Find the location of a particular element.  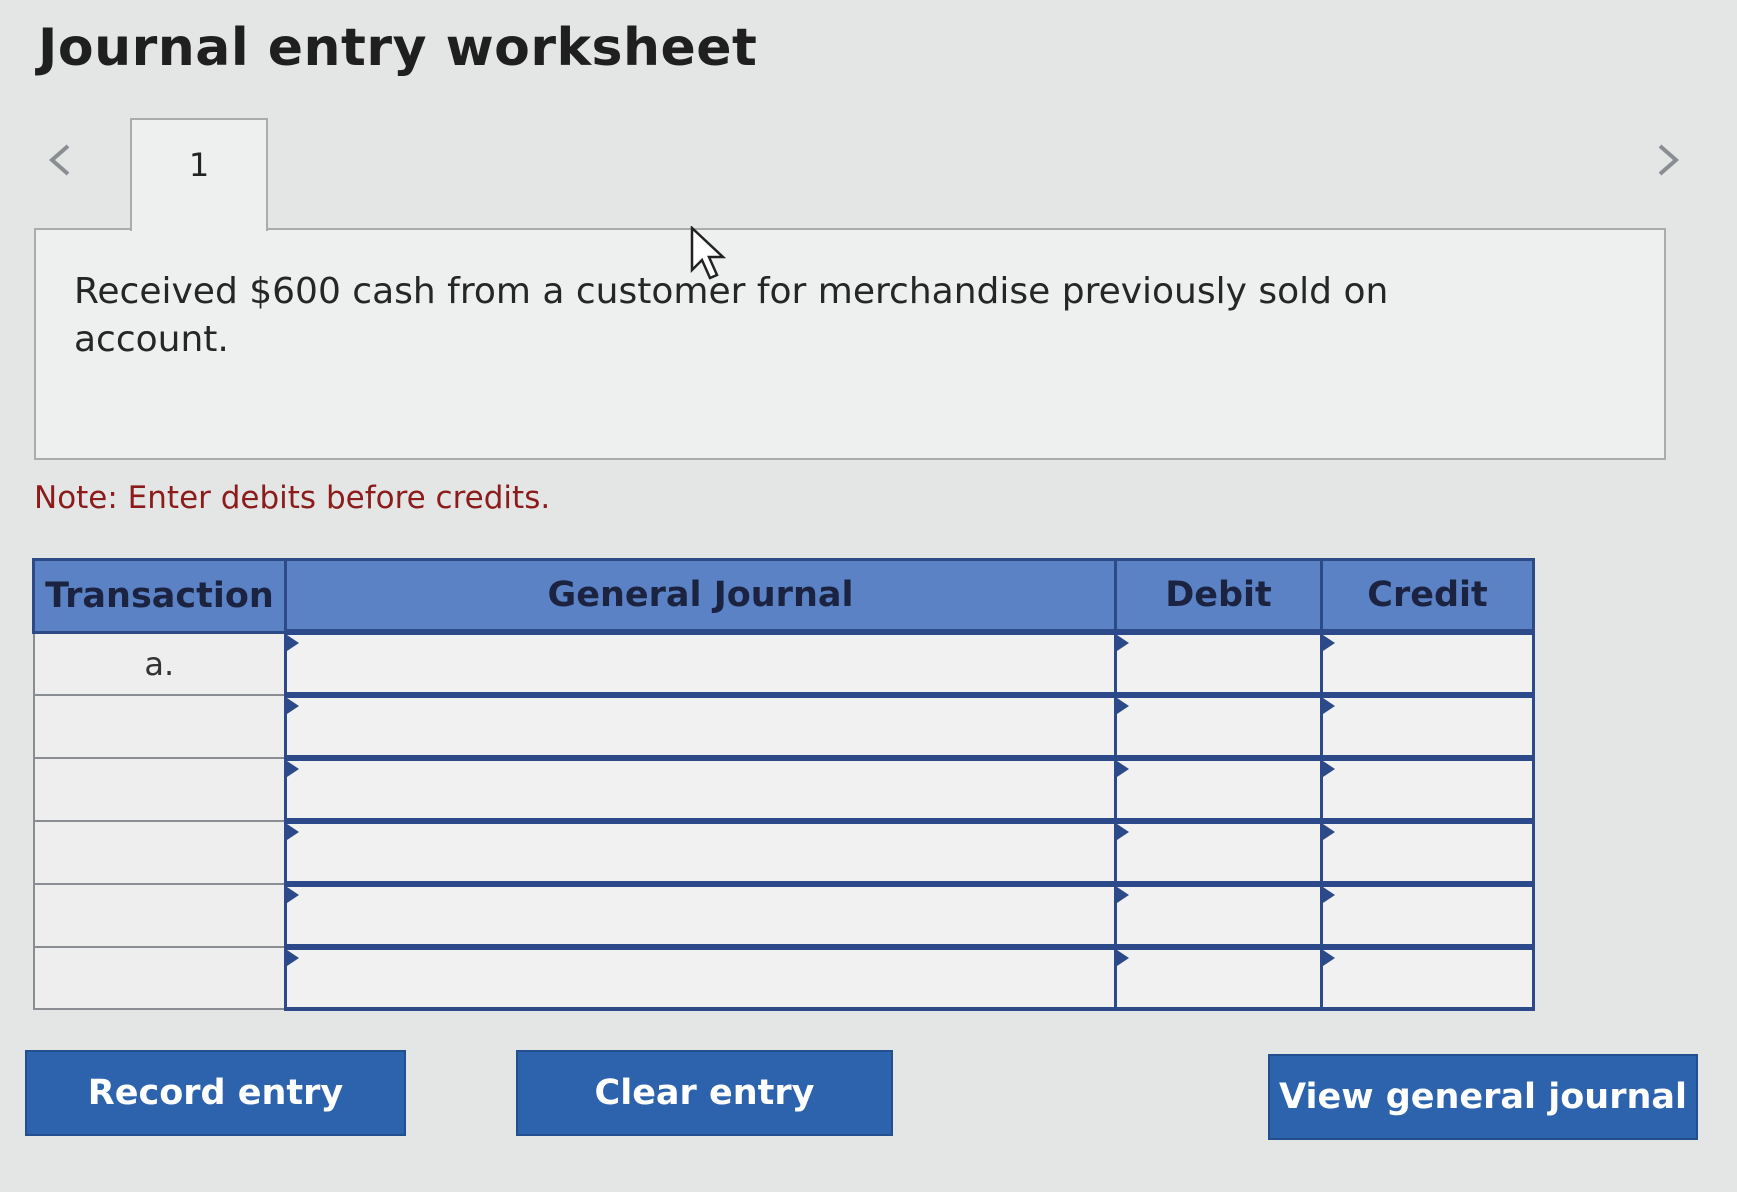

transaction-cell: a. is located at coordinates (159, 663).